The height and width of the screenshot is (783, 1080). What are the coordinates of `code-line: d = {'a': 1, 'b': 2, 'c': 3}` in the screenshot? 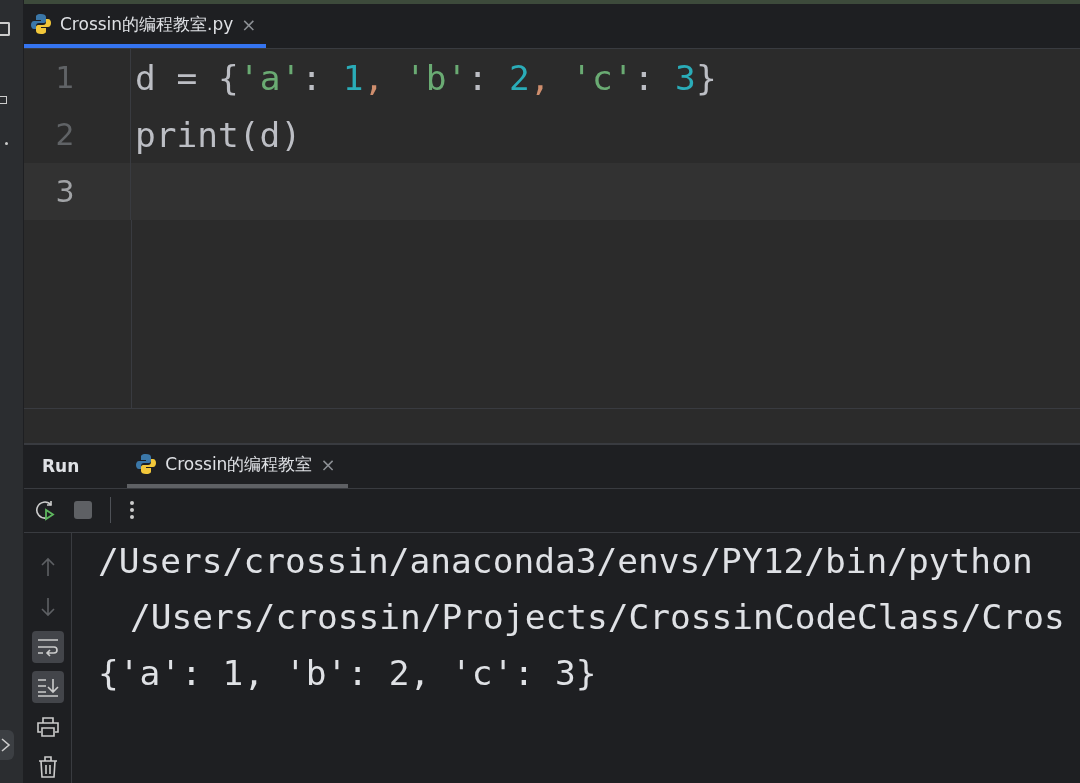 It's located at (425, 77).